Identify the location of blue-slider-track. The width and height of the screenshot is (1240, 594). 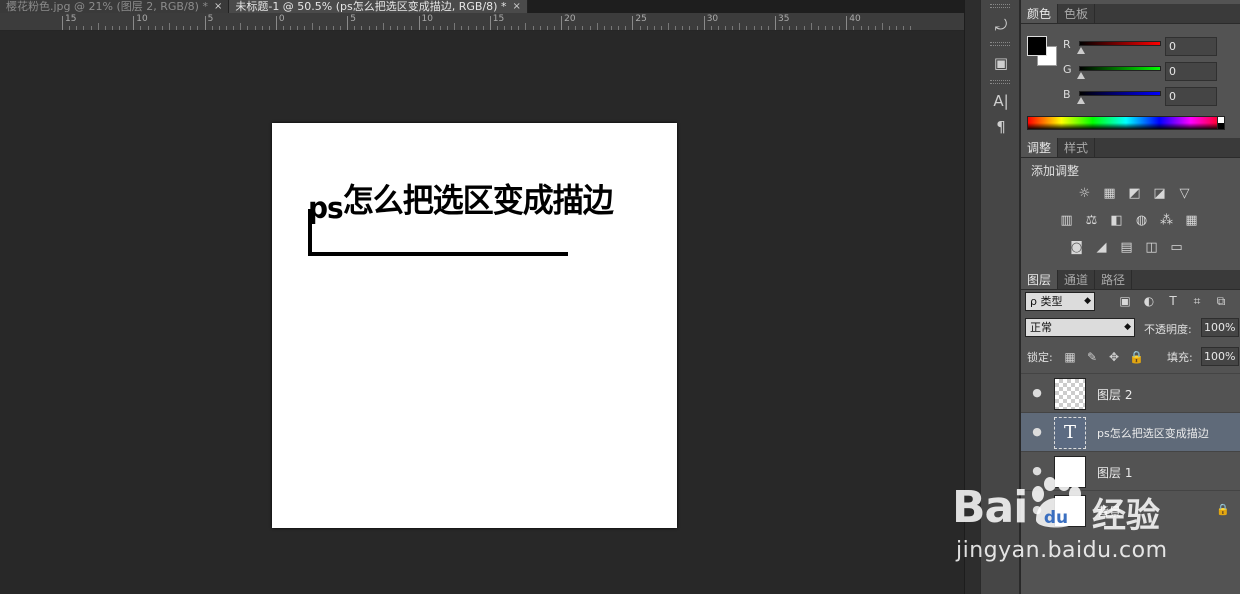
(1120, 93).